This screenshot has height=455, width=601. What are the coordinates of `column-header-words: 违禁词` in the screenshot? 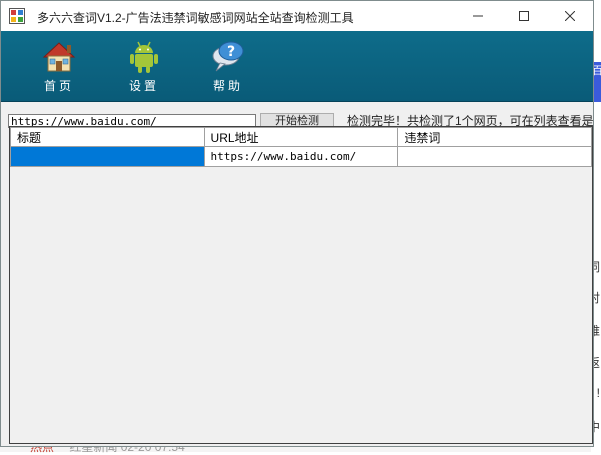 It's located at (494, 137).